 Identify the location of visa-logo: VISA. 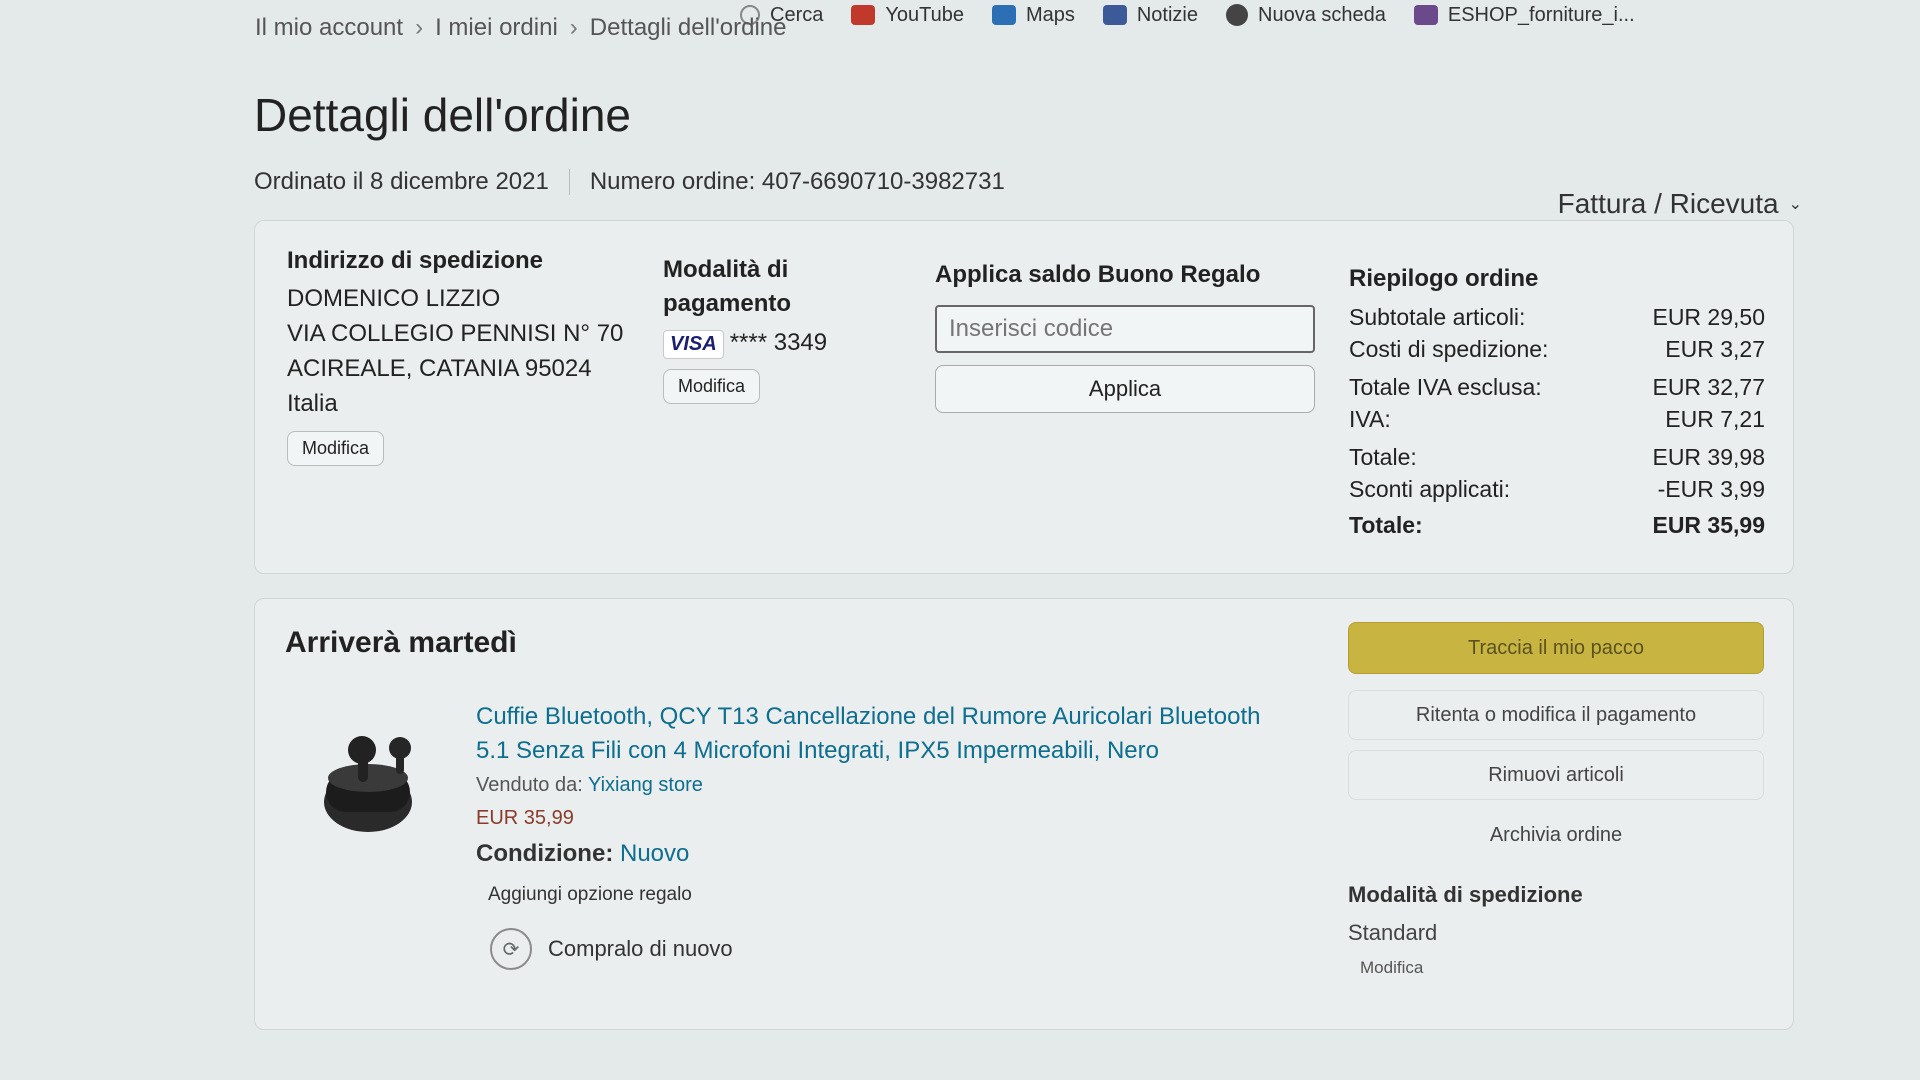
(693, 344).